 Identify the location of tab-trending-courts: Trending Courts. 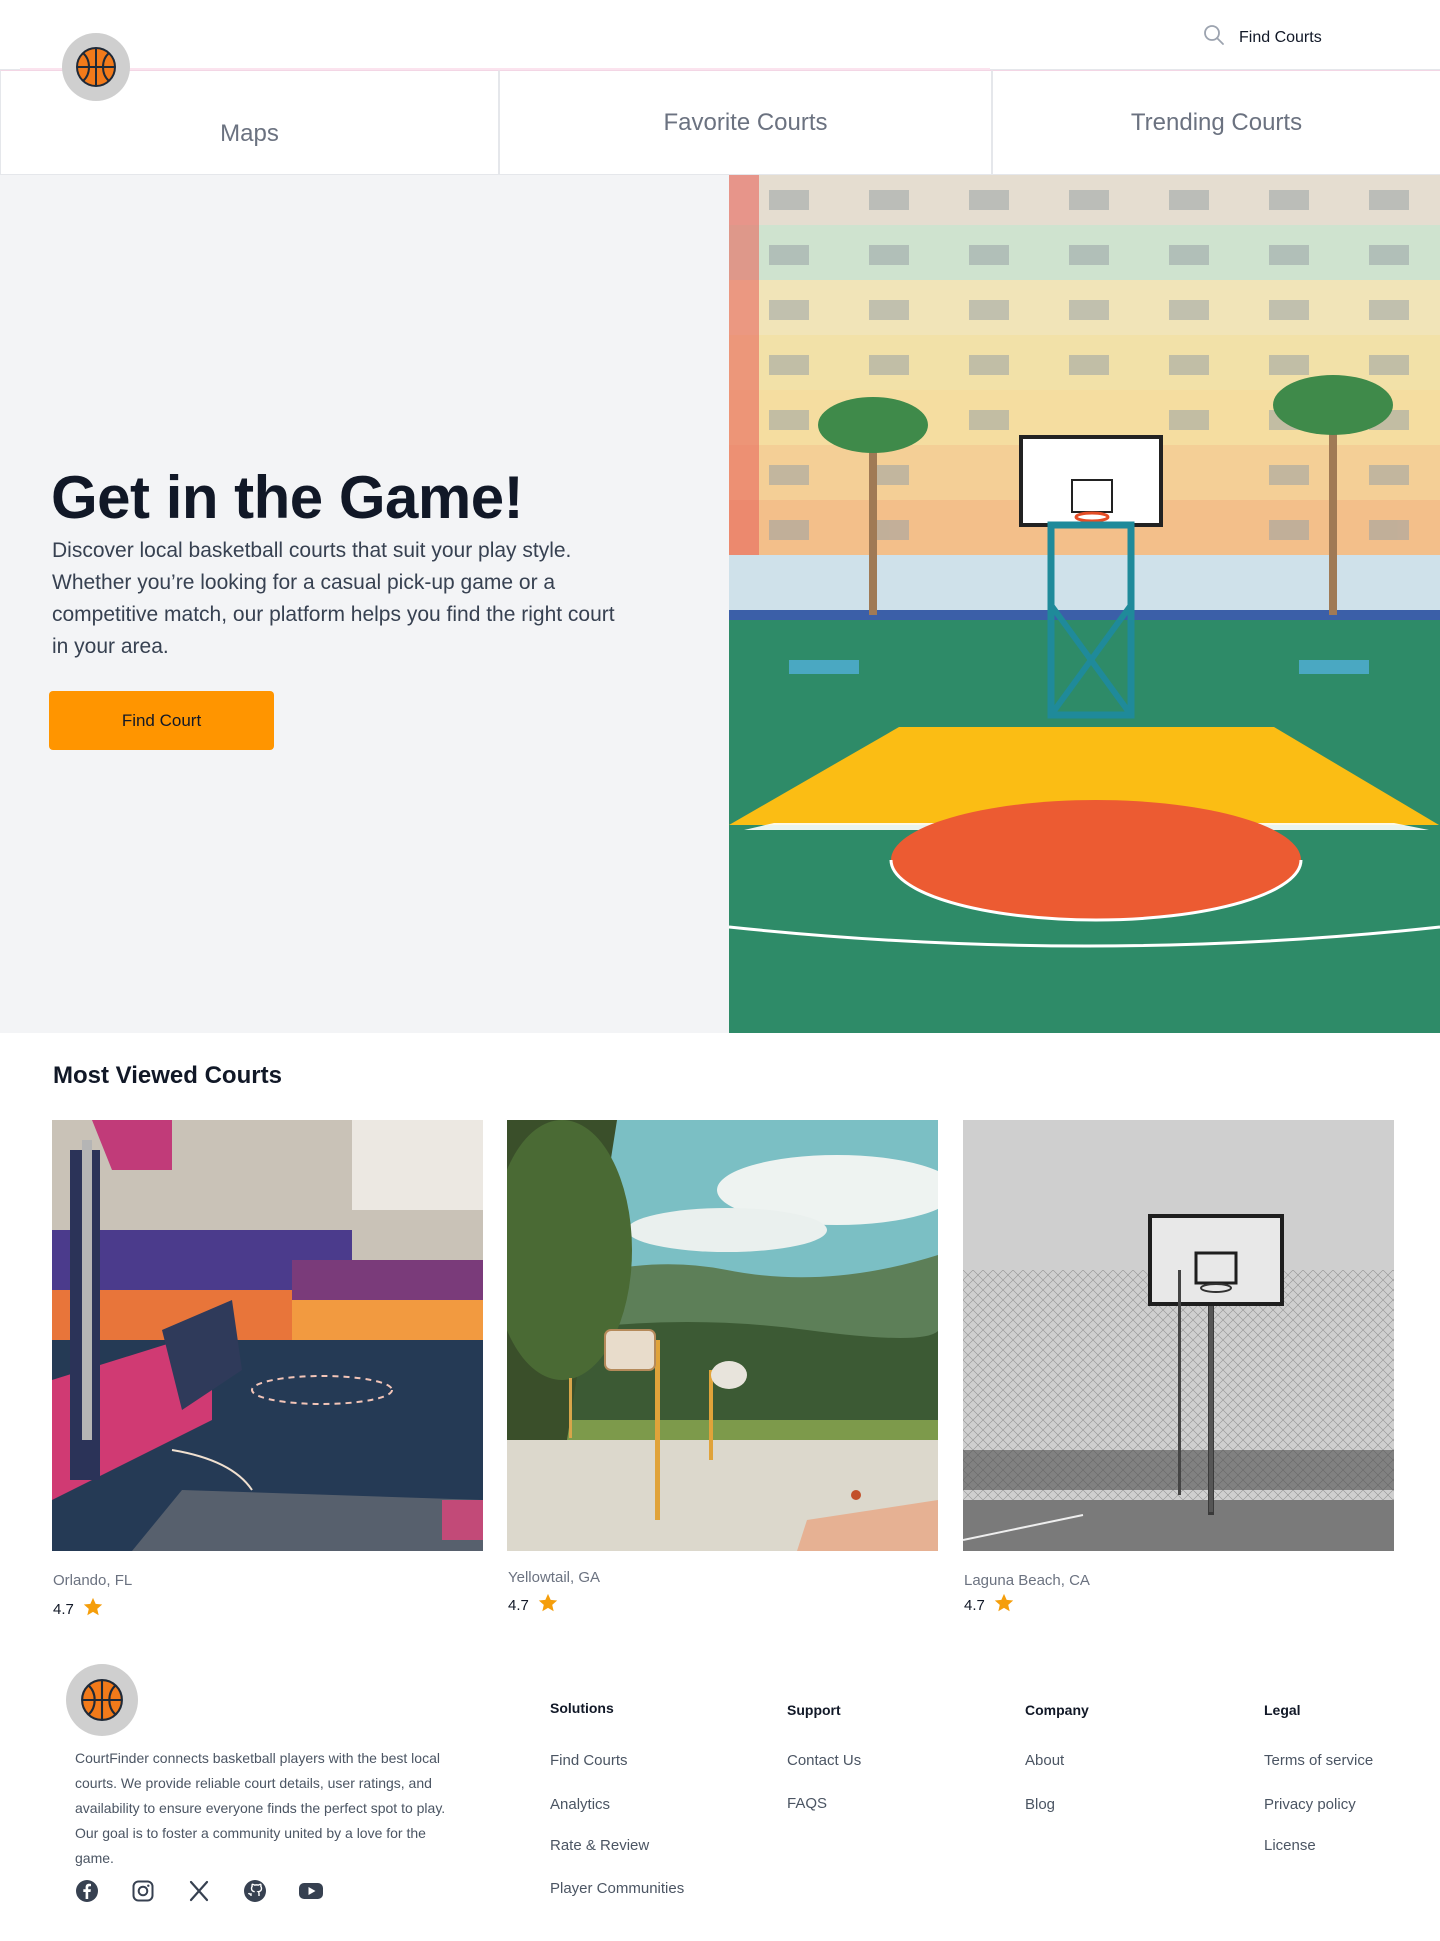
(1216, 122).